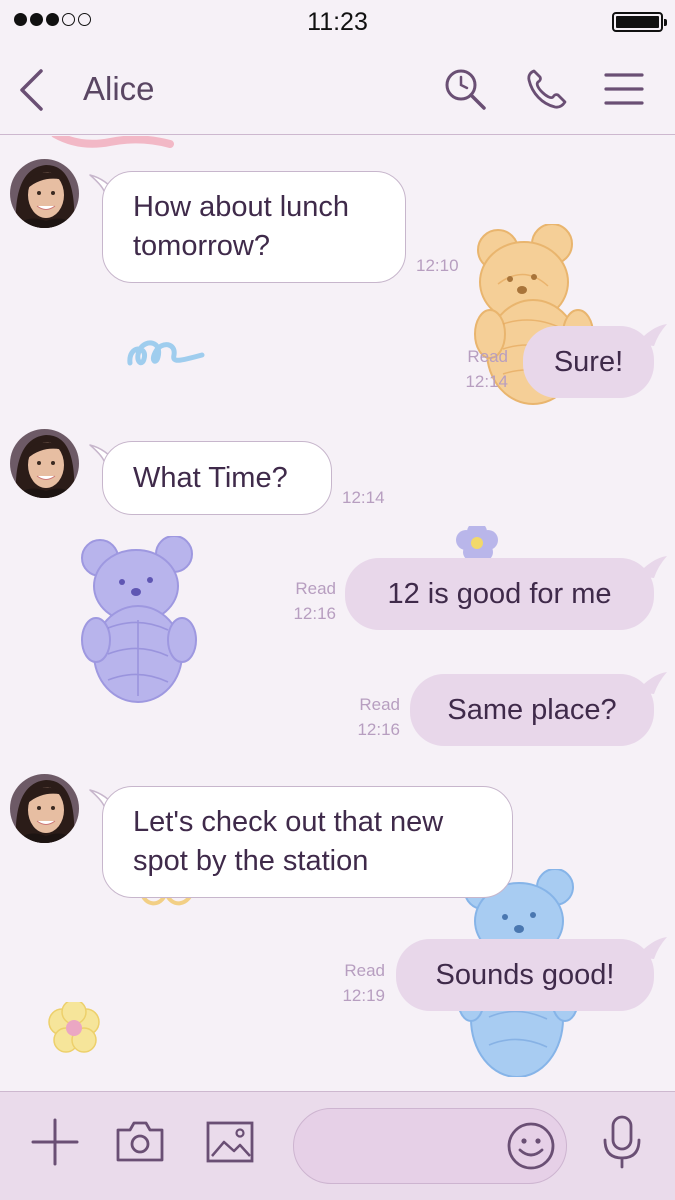 This screenshot has width=675, height=1200. I want to click on composer-bar, so click(337, 1145).